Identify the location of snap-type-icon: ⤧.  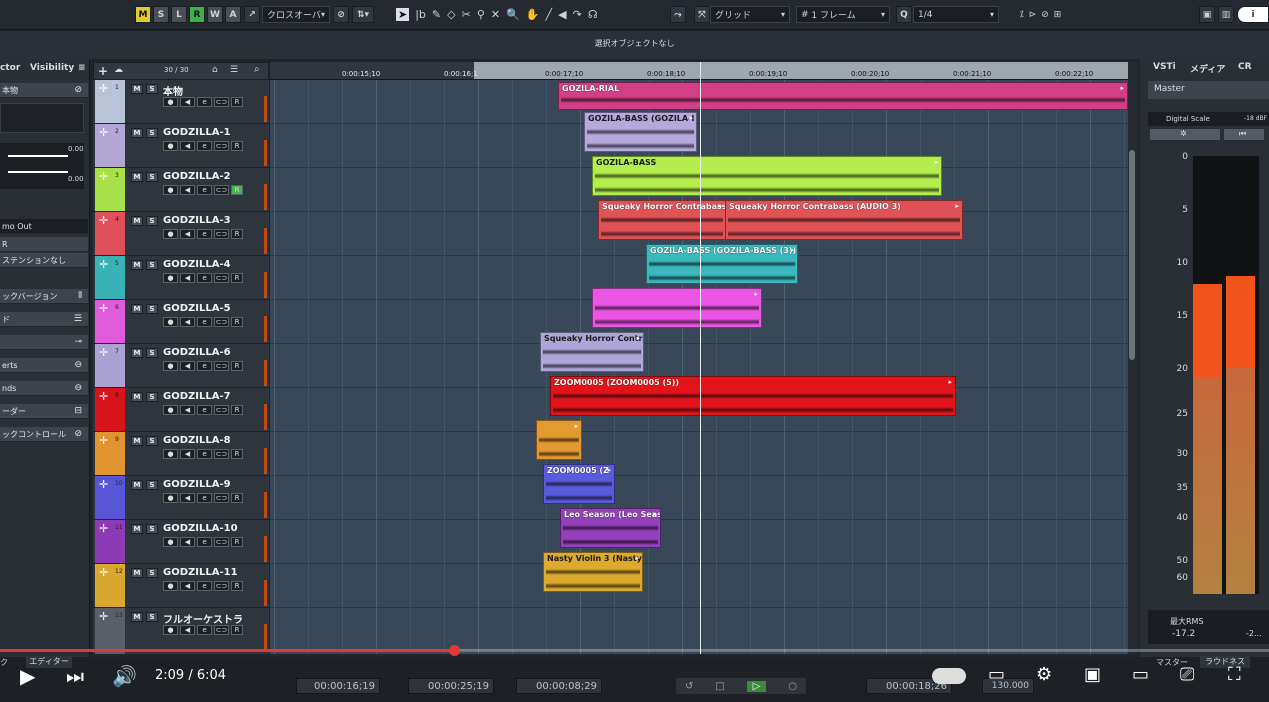
(702, 14).